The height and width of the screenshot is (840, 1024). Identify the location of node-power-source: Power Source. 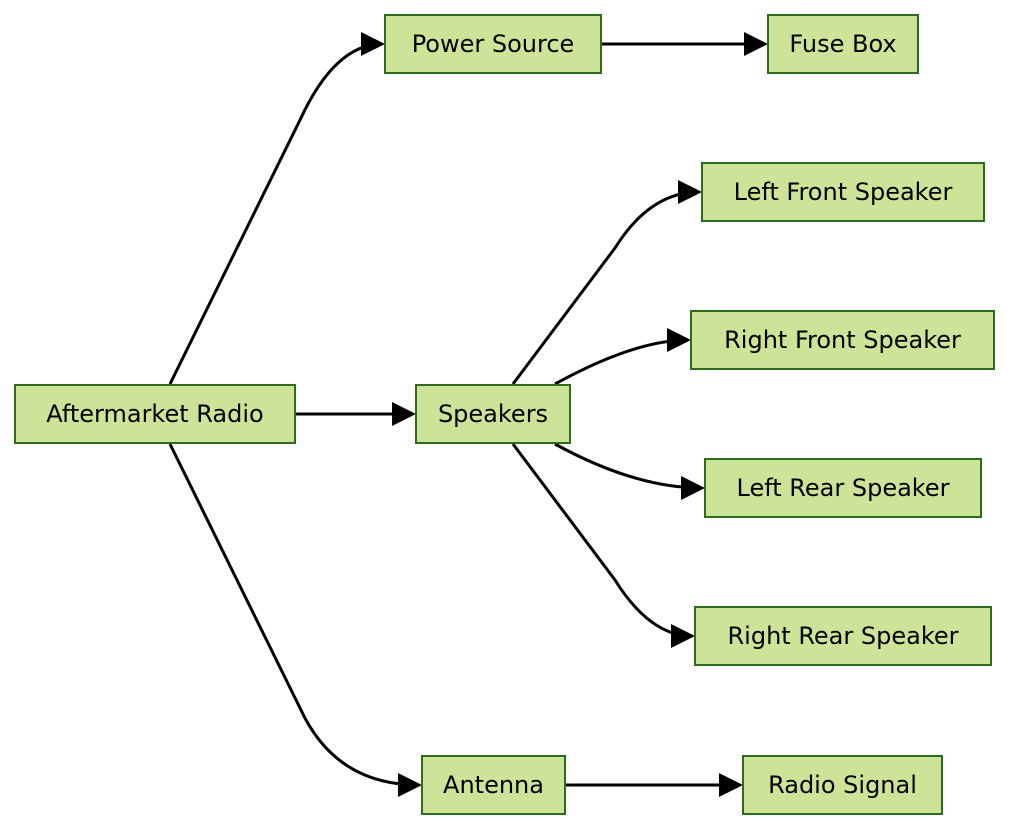
(493, 44).